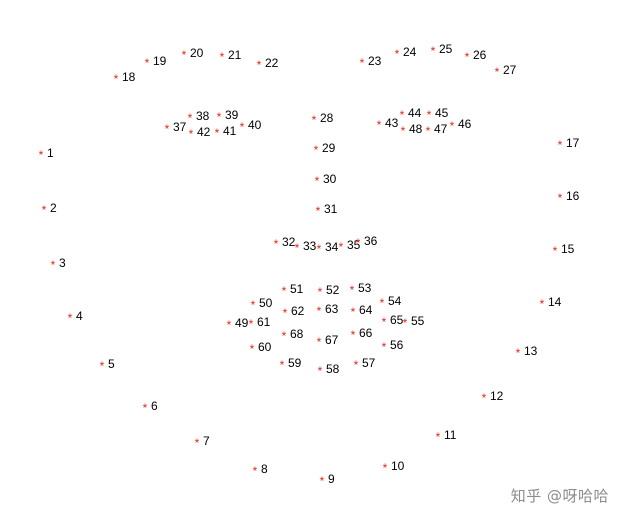  I want to click on landmark-label: 9, so click(331, 479).